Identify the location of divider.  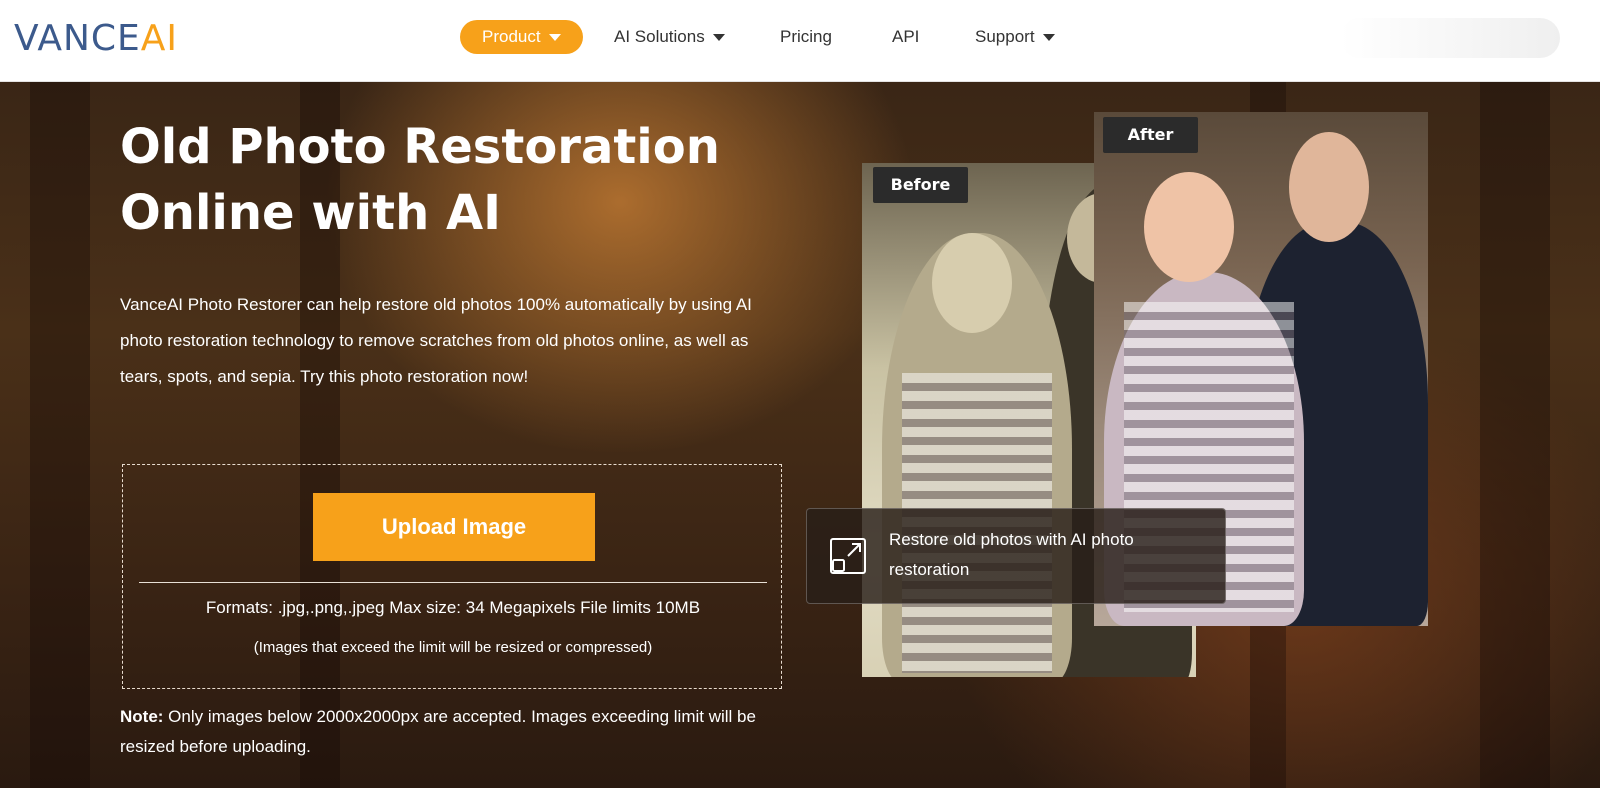
(453, 582).